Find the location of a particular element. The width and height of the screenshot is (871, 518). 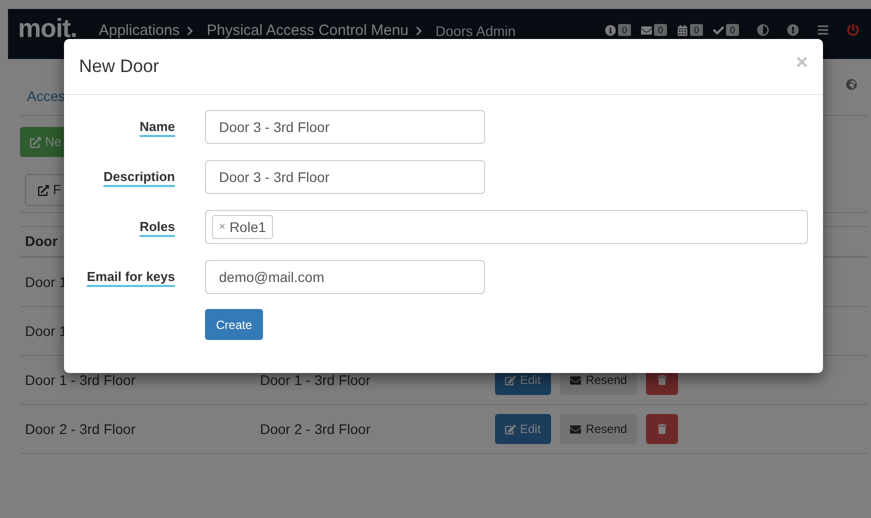

edit-button: Edit is located at coordinates (523, 429).